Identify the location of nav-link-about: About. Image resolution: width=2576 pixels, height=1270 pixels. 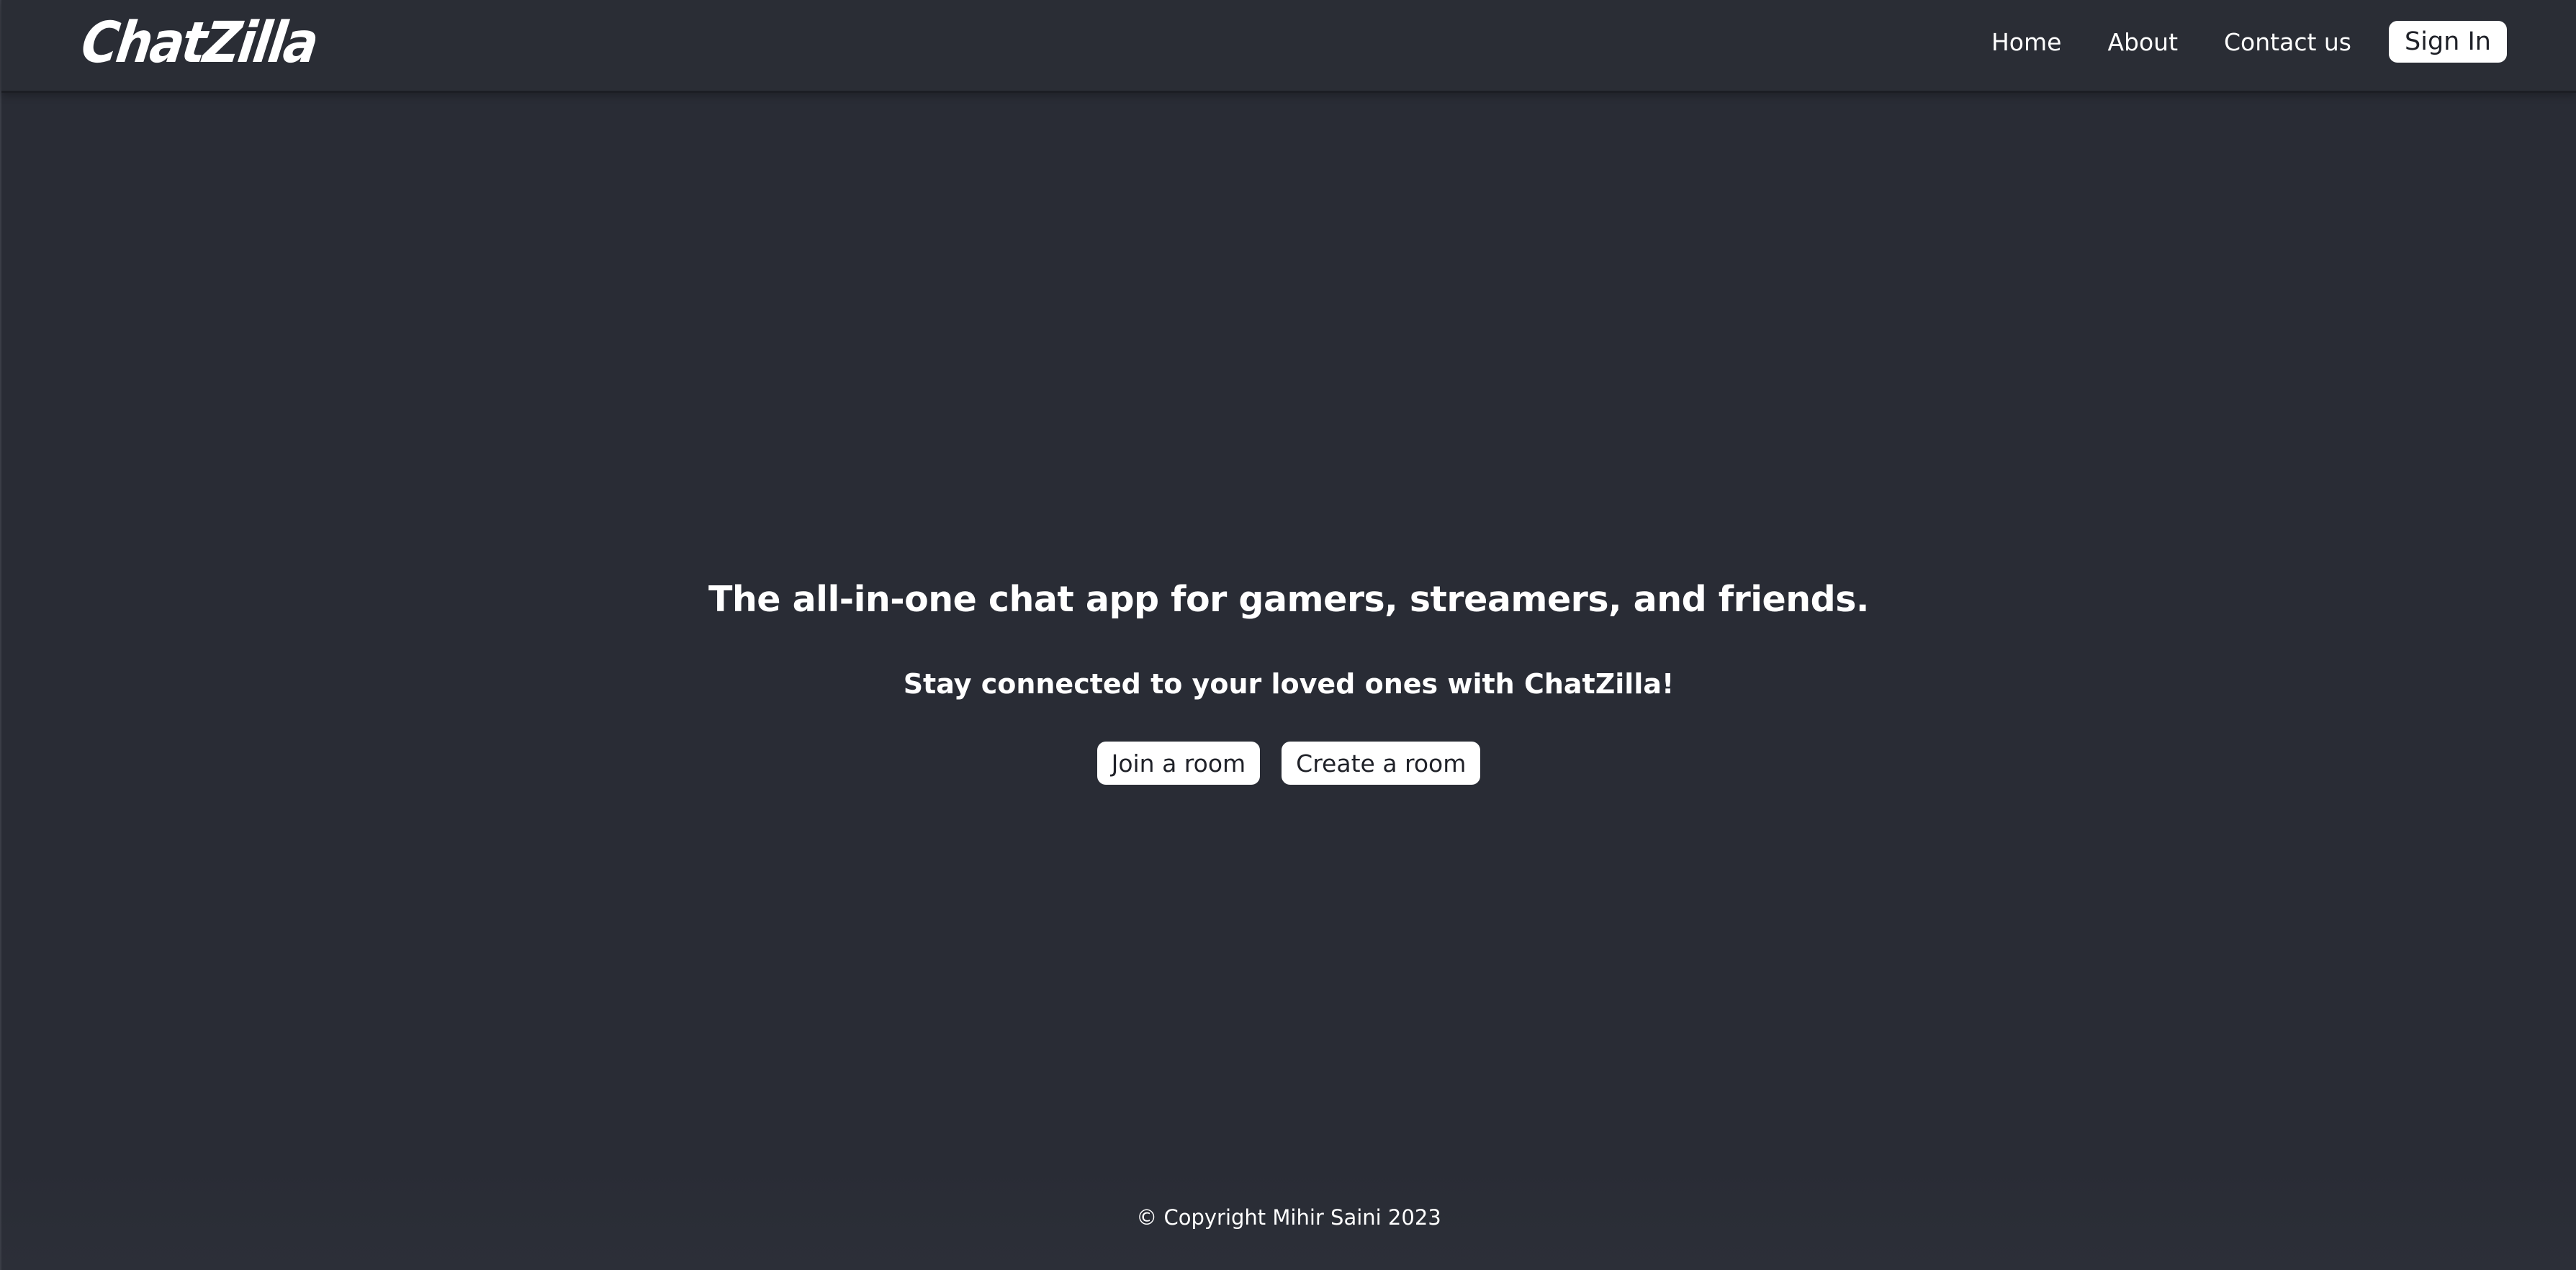
(2142, 42).